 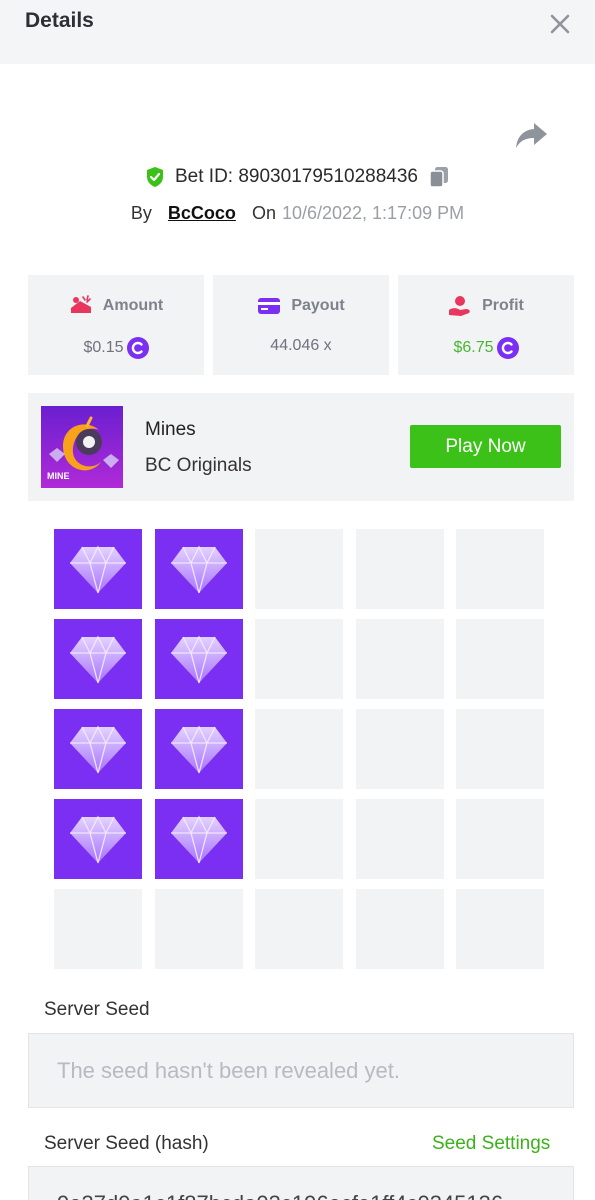 I want to click on server-seed-hash-label: Server Seed (hash), so click(x=126, y=1143).